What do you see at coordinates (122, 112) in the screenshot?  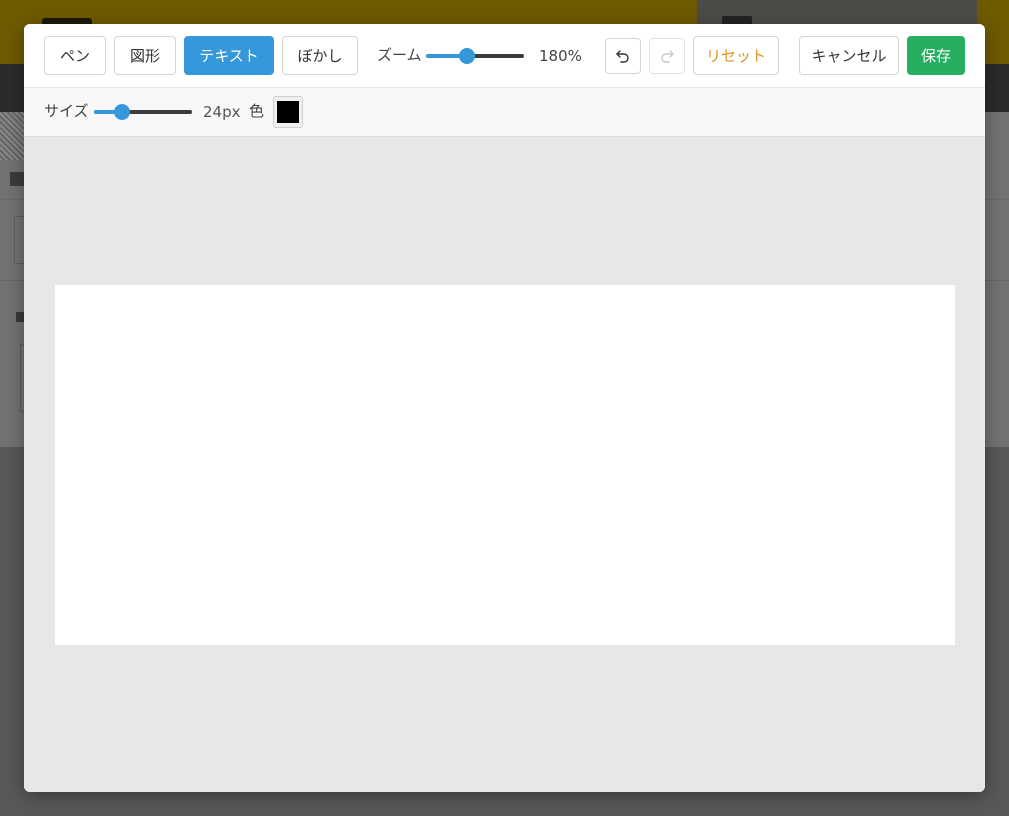 I see `size-slider-thumb` at bounding box center [122, 112].